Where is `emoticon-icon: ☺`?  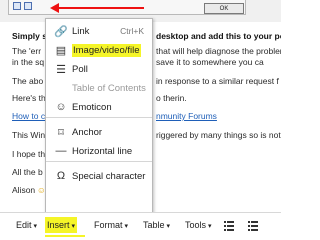 emoticon-icon: ☺ is located at coordinates (61, 107).